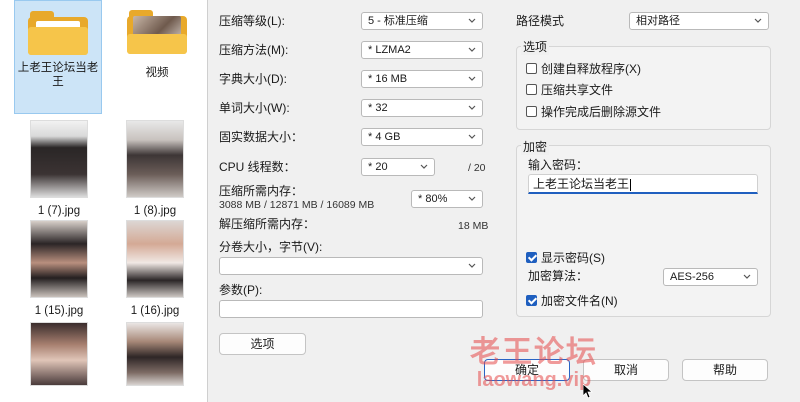  Describe the element at coordinates (535, 146) in the screenshot. I see `encryption-group-title: 加密` at that location.